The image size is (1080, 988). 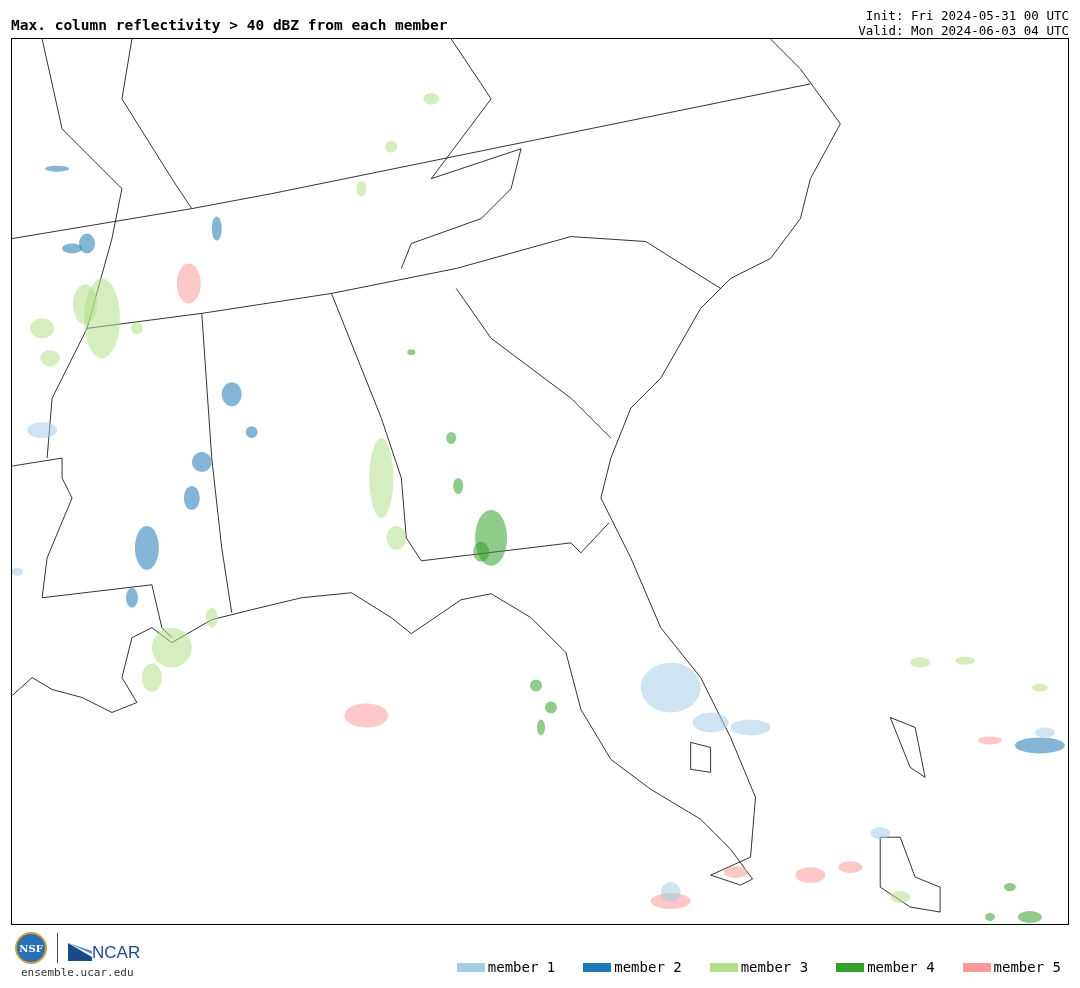 I want to click on legend-label: member 2, so click(x=648, y=967).